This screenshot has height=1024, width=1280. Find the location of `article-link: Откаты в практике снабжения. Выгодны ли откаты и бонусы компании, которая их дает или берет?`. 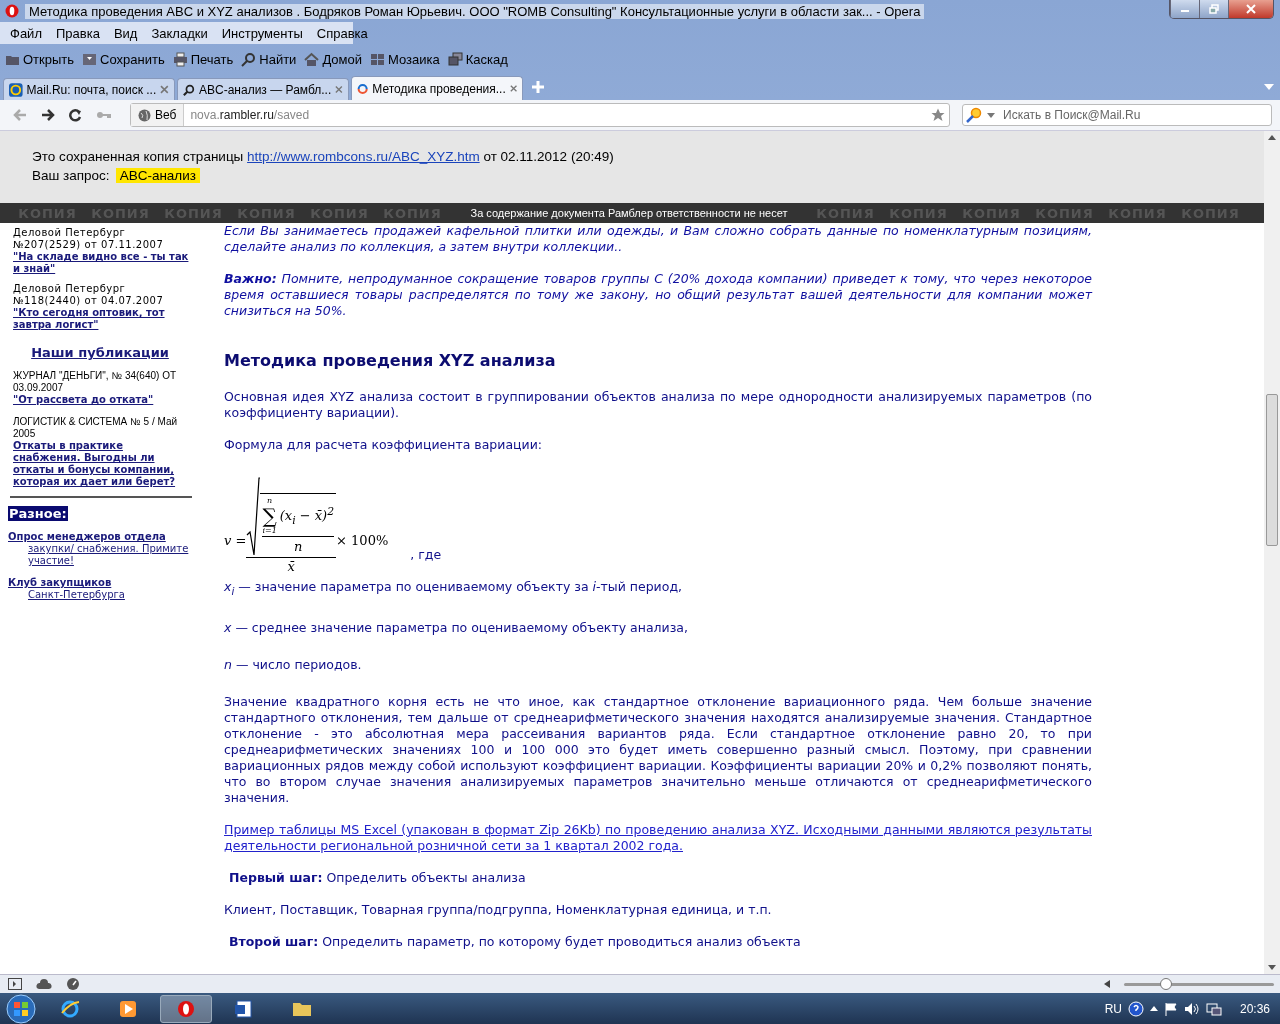

article-link: Откаты в практике снабжения. Выгодны ли откаты и бонусы компании, которая их дает или берет? is located at coordinates (102, 464).